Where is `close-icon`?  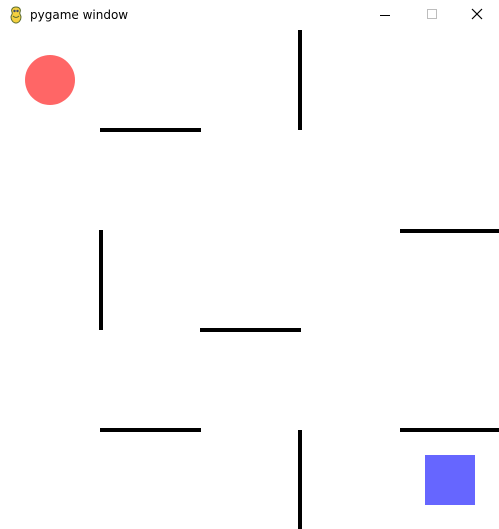 close-icon is located at coordinates (477, 14).